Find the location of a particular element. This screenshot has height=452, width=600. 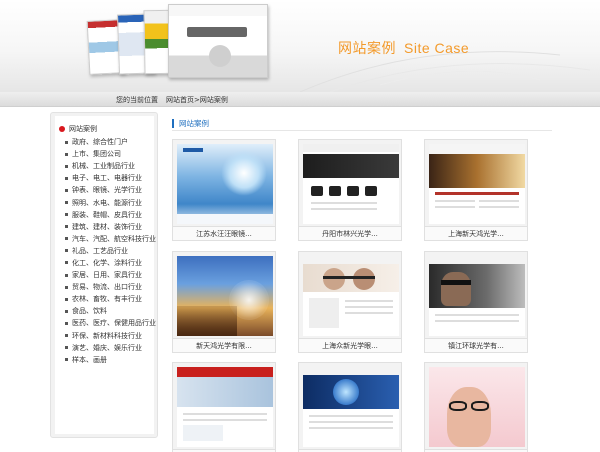

sidebar-item-label: 服装、鞋帽、皮具行业 is located at coordinates (107, 214).